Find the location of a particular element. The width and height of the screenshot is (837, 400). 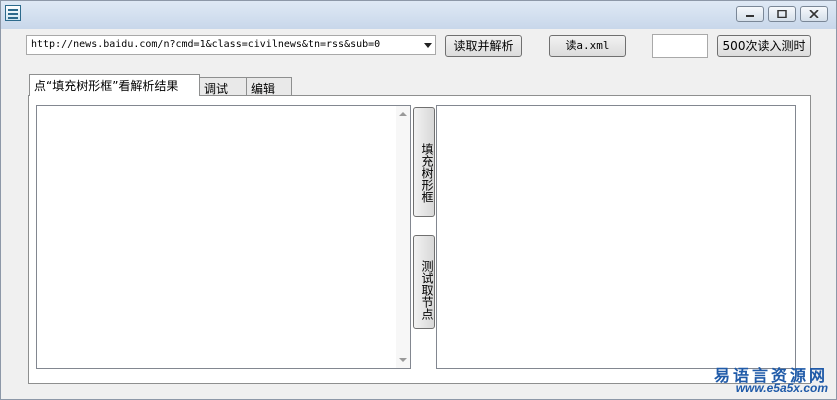

chevron-down-icon is located at coordinates (428, 45).